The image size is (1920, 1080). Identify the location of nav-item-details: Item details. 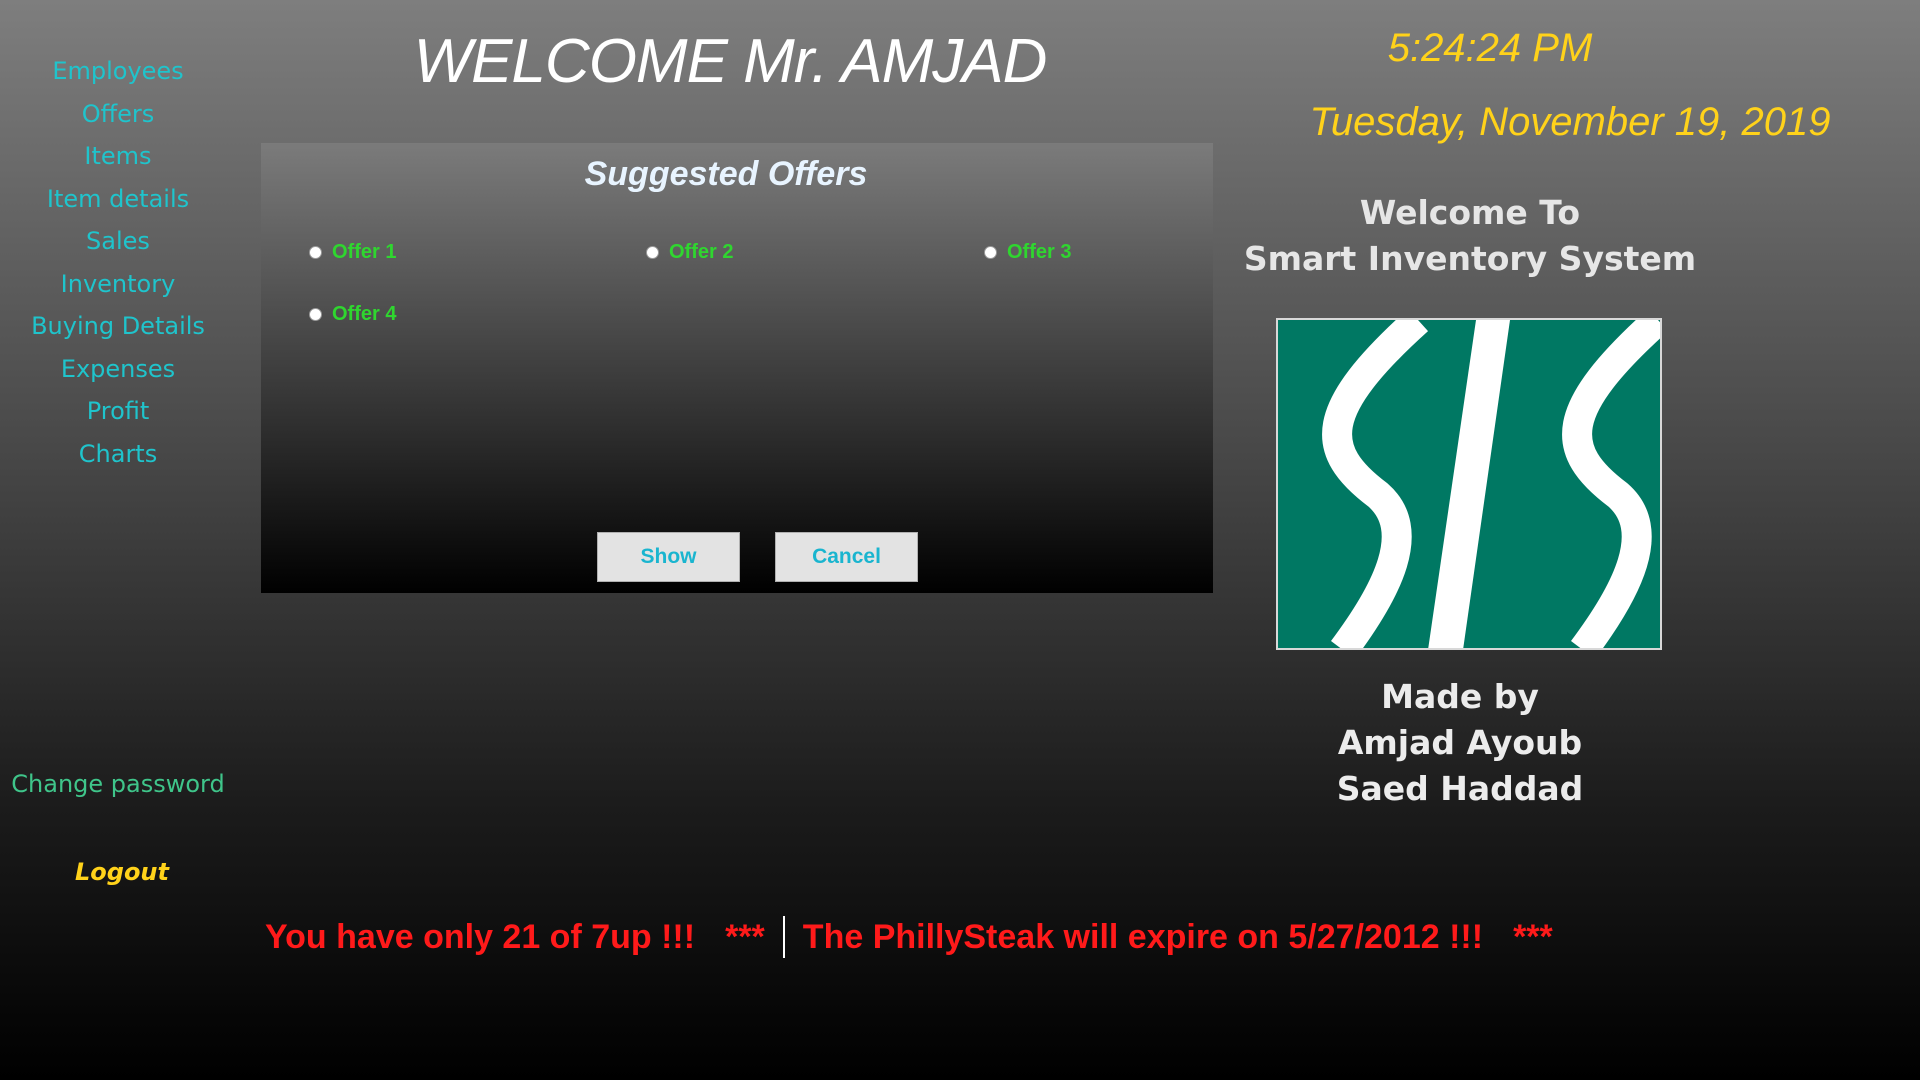
(118, 199).